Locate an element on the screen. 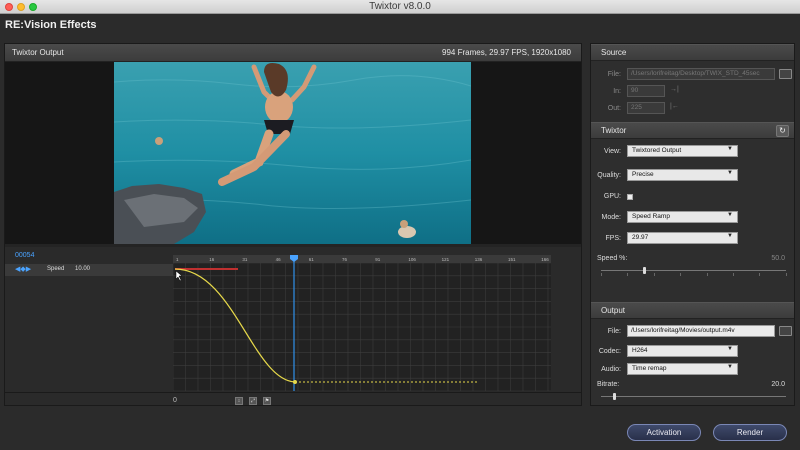  activation-button: Activation is located at coordinates (664, 432).